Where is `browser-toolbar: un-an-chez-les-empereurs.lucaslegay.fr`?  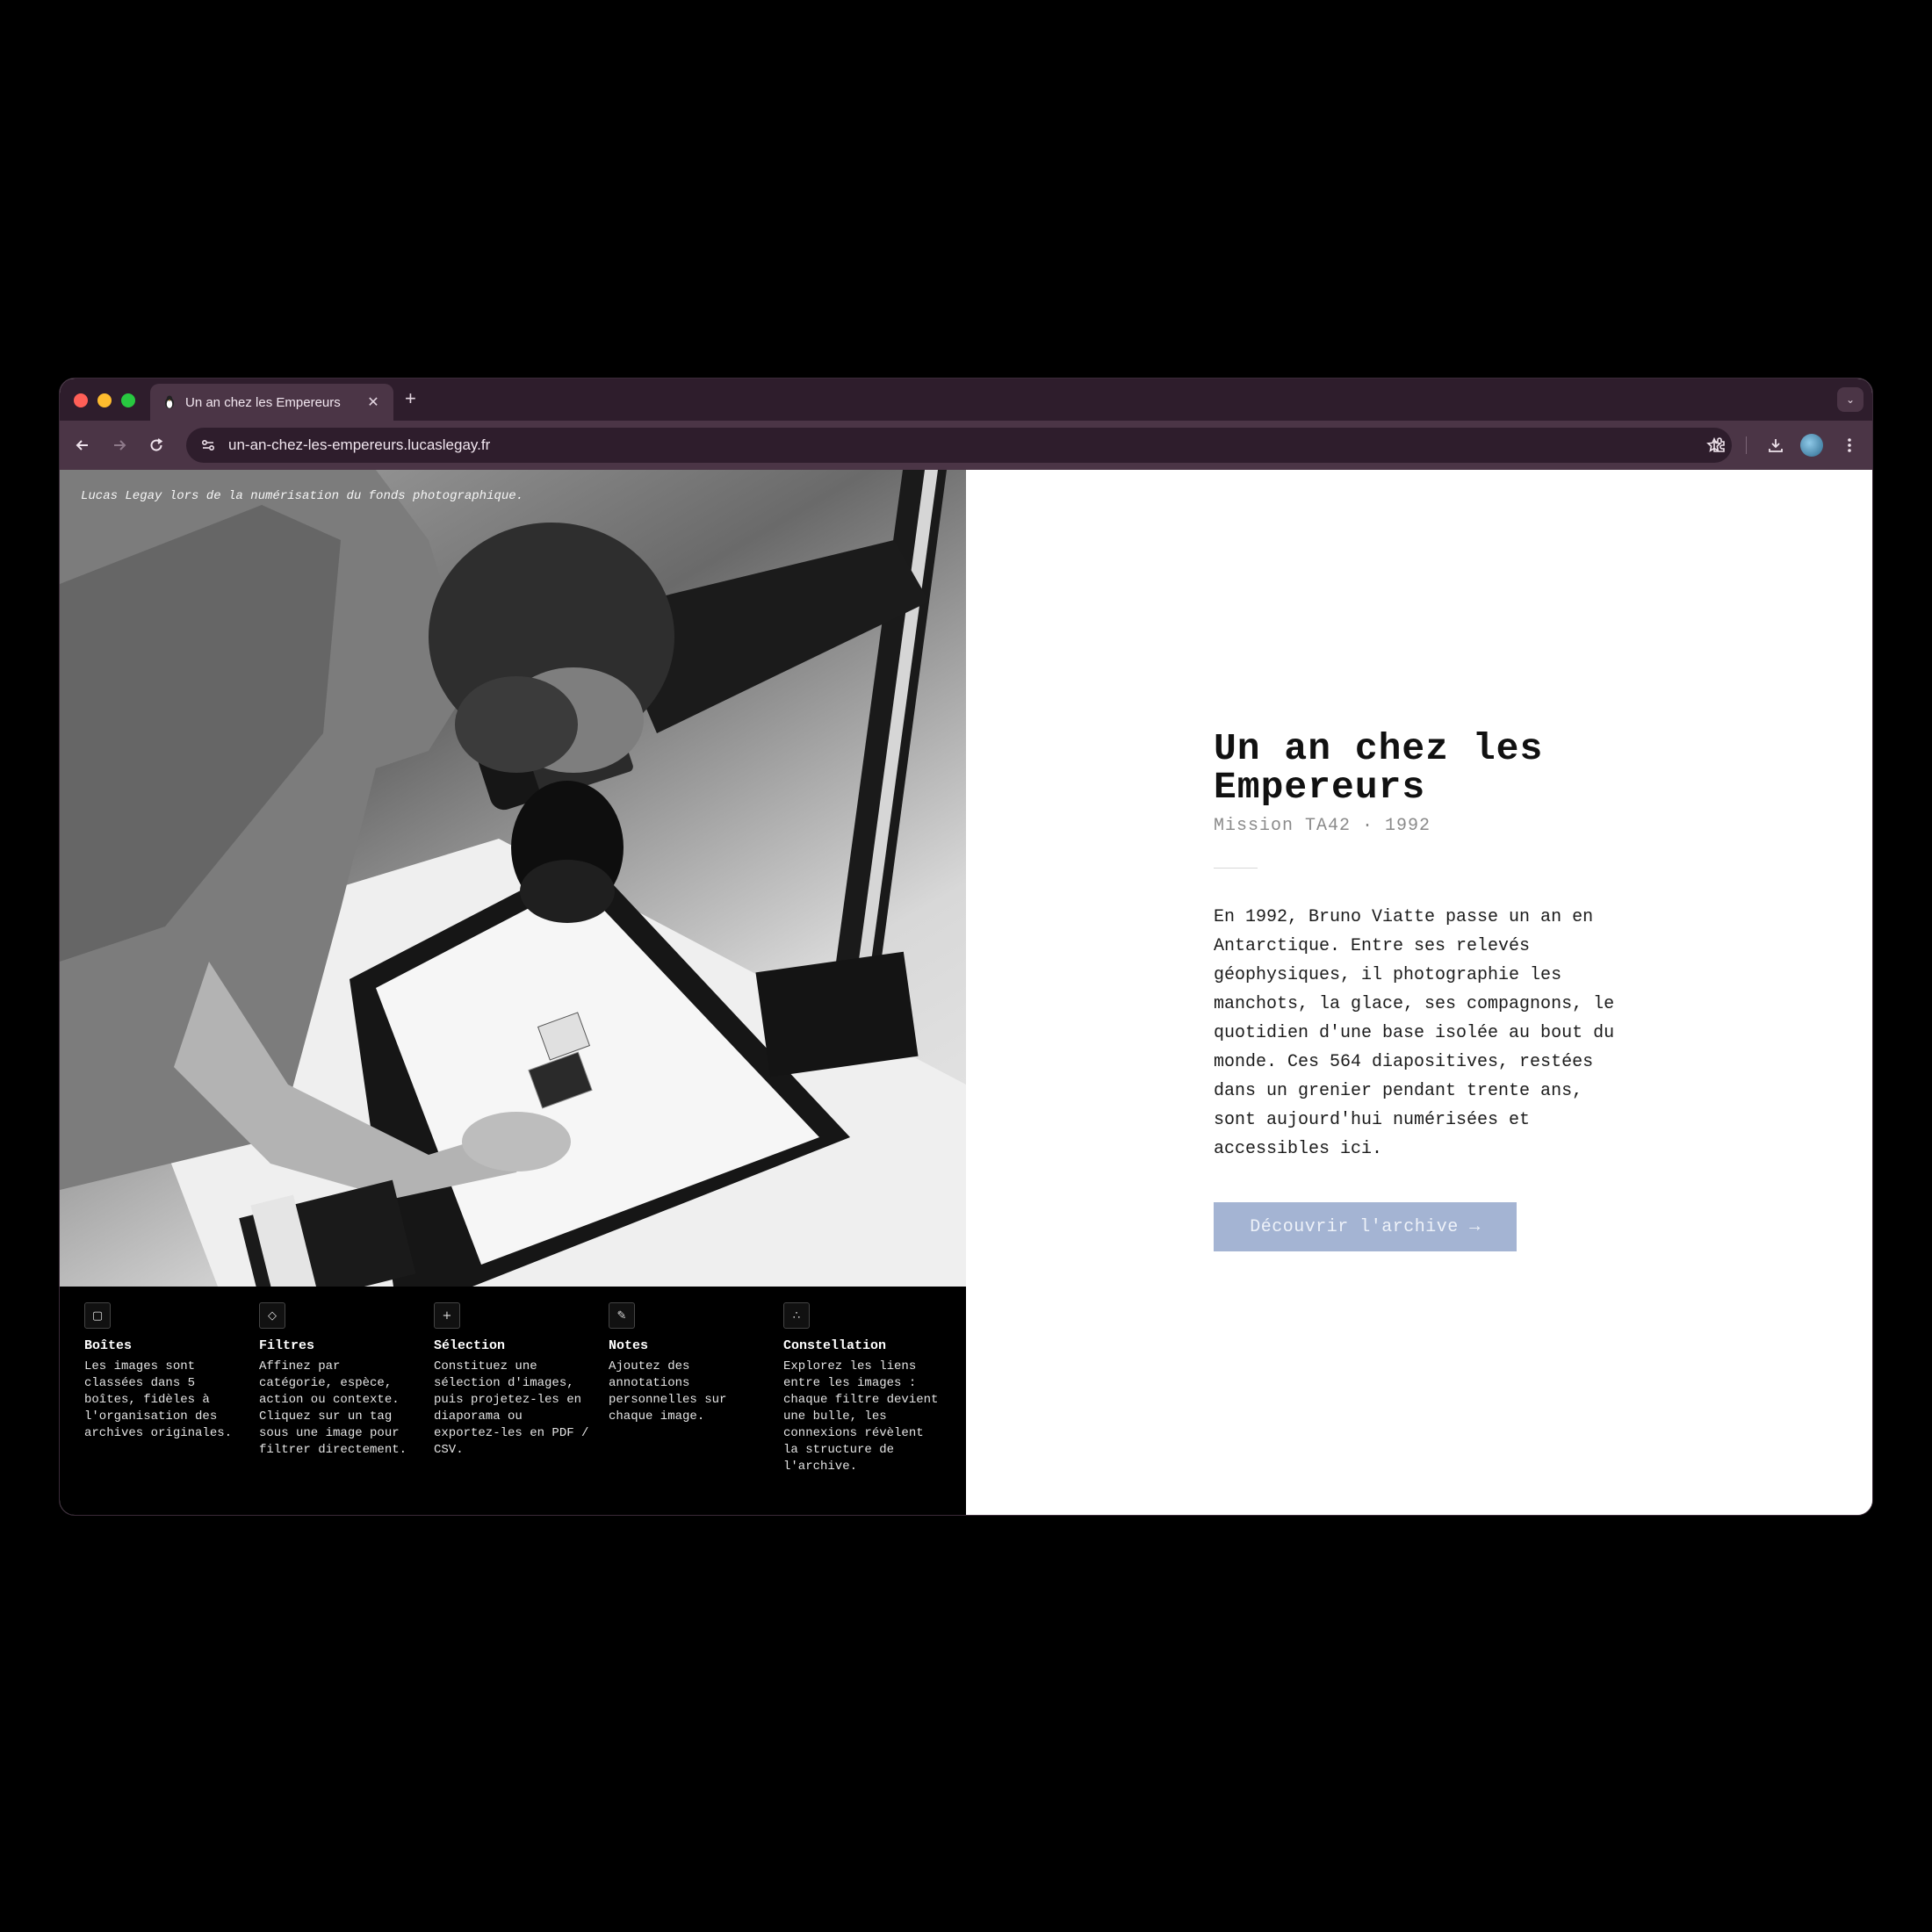 browser-toolbar: un-an-chez-les-empereurs.lucaslegay.fr is located at coordinates (966, 445).